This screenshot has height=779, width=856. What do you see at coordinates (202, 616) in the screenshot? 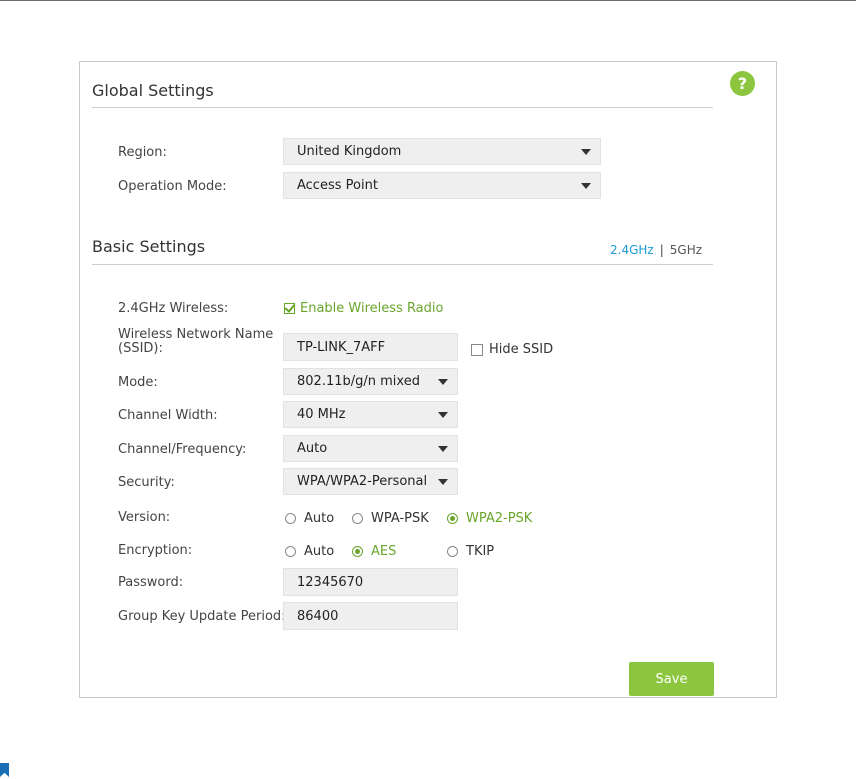
I see `group-key-label: Group Key Update Period:` at bounding box center [202, 616].